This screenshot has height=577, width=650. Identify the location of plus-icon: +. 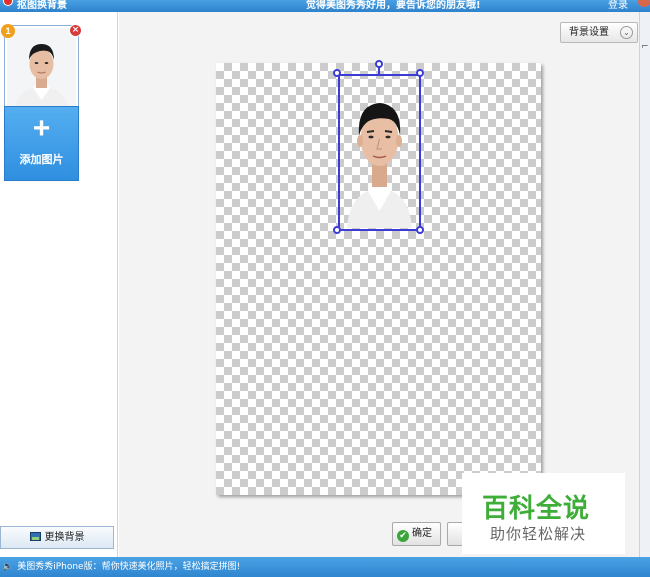
(41, 128).